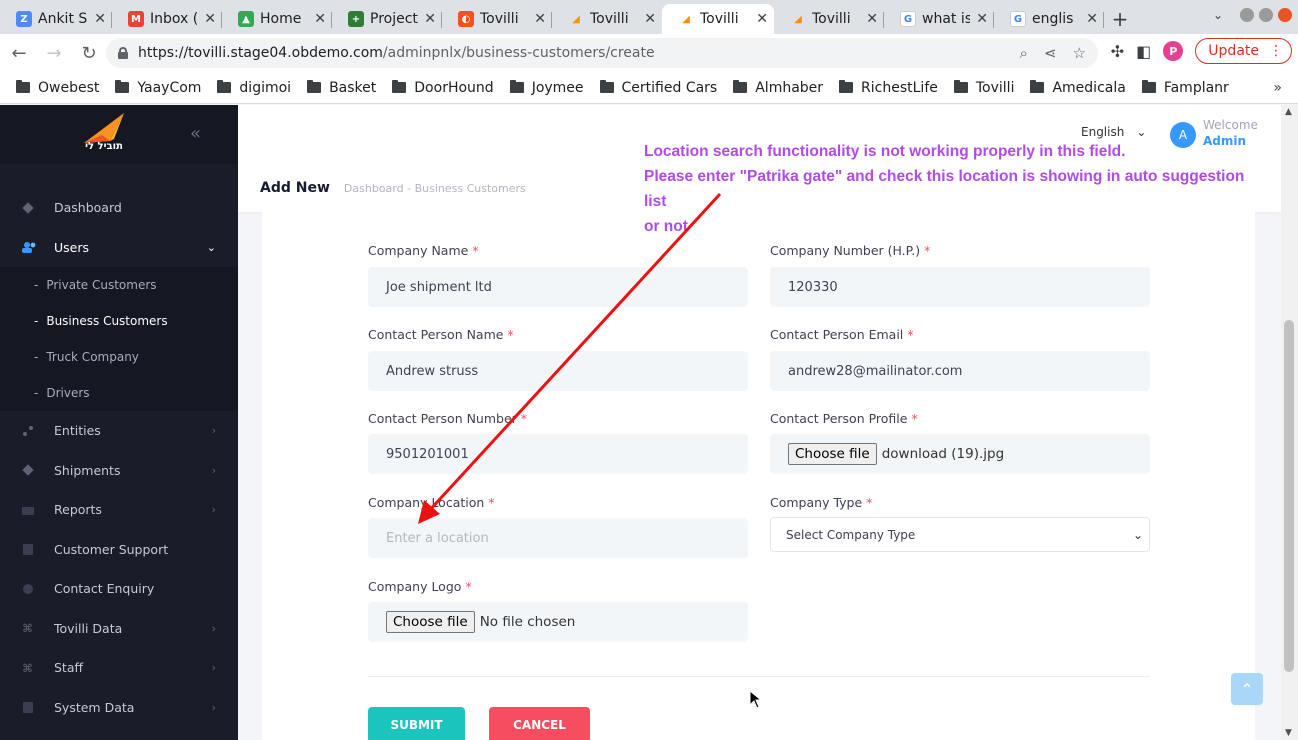  I want to click on cancel-button: CANCEL, so click(539, 723).